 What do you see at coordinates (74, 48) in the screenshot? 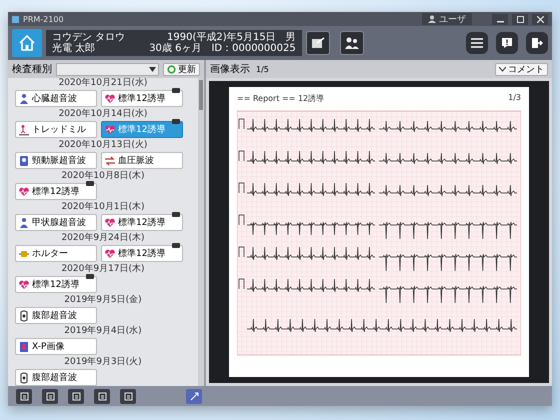
I see `patient-name: 光電 太郎` at bounding box center [74, 48].